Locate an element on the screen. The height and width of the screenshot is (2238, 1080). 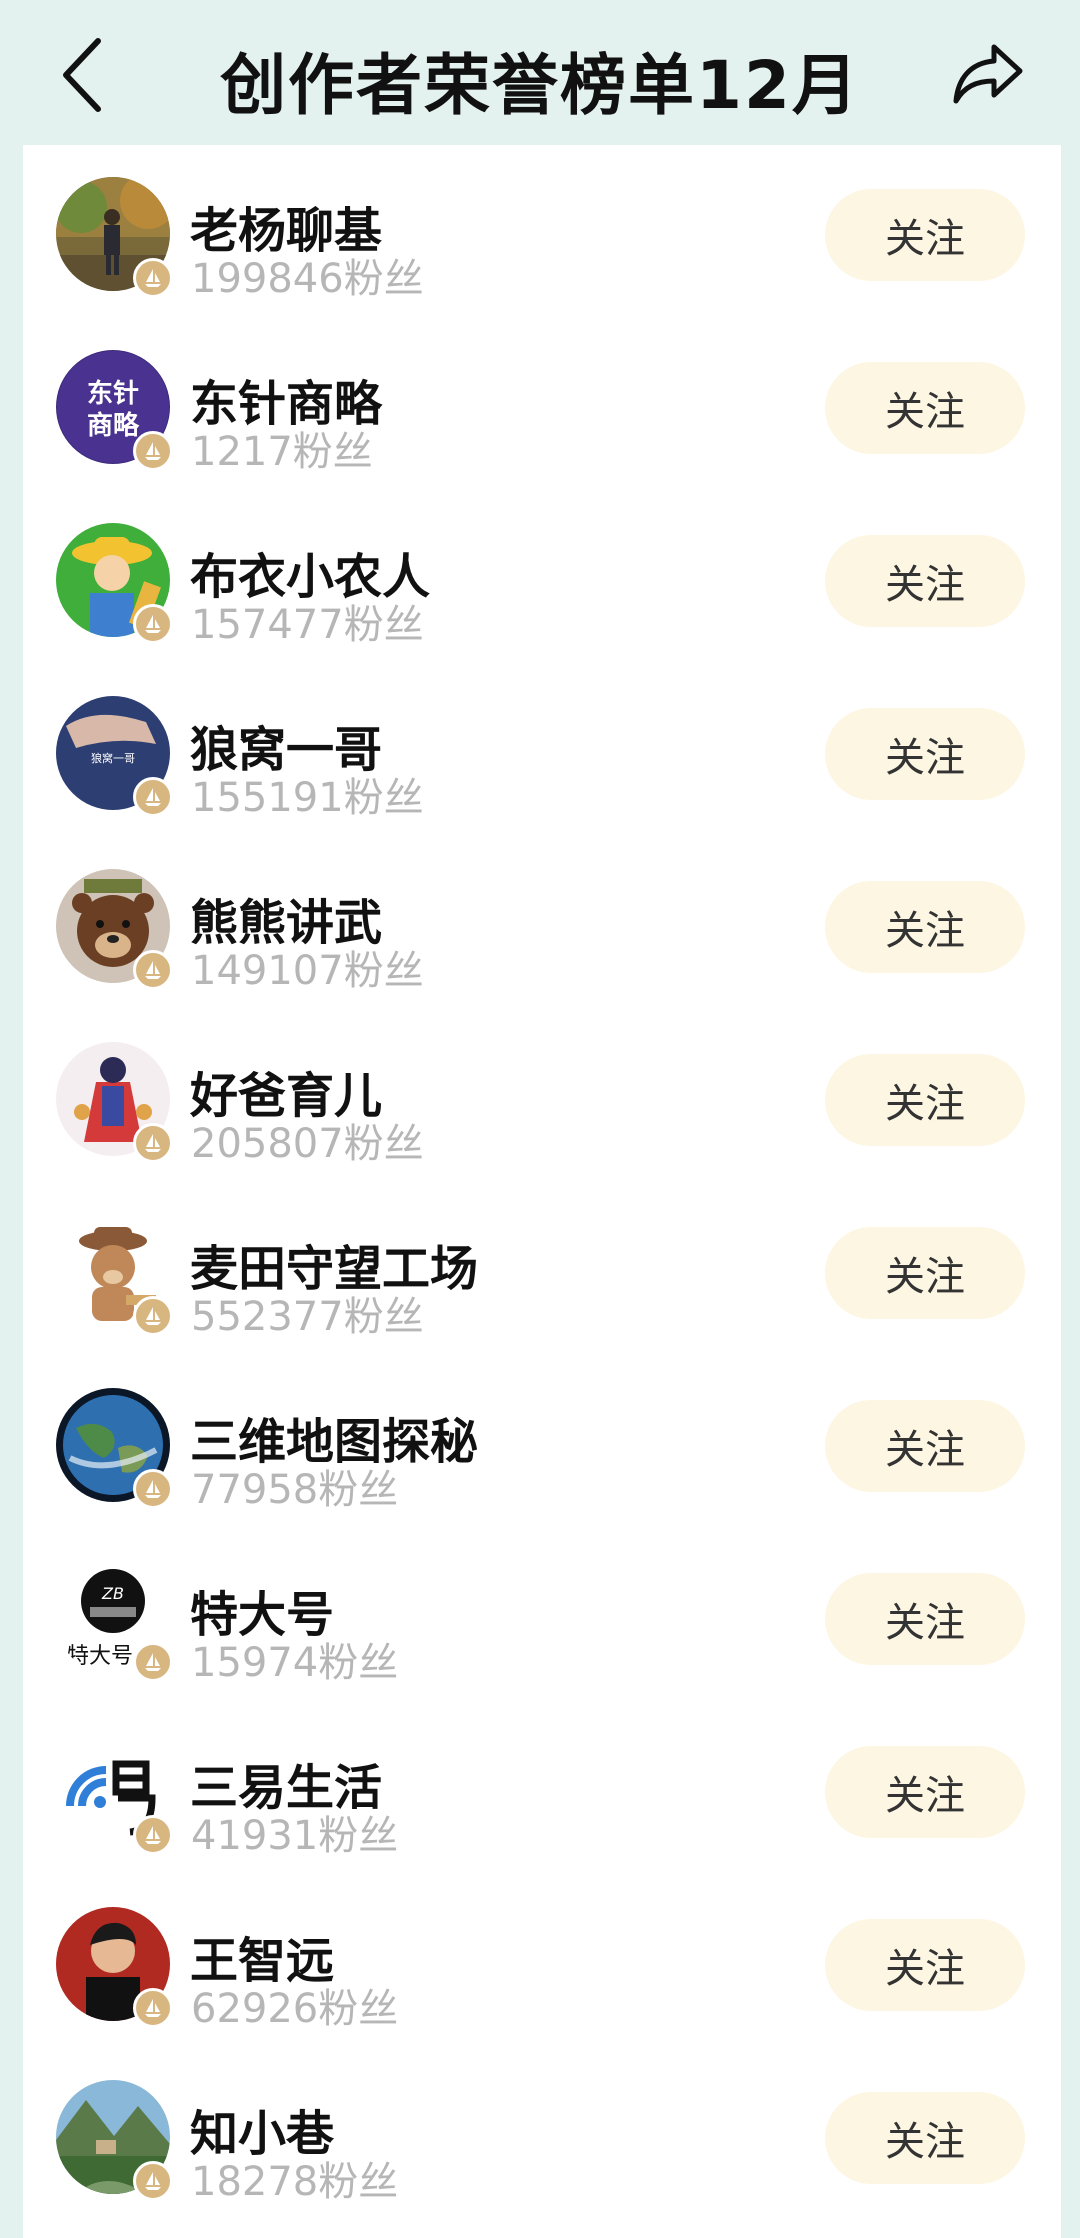
avatar-logo-text: 东针 is located at coordinates (113, 393).